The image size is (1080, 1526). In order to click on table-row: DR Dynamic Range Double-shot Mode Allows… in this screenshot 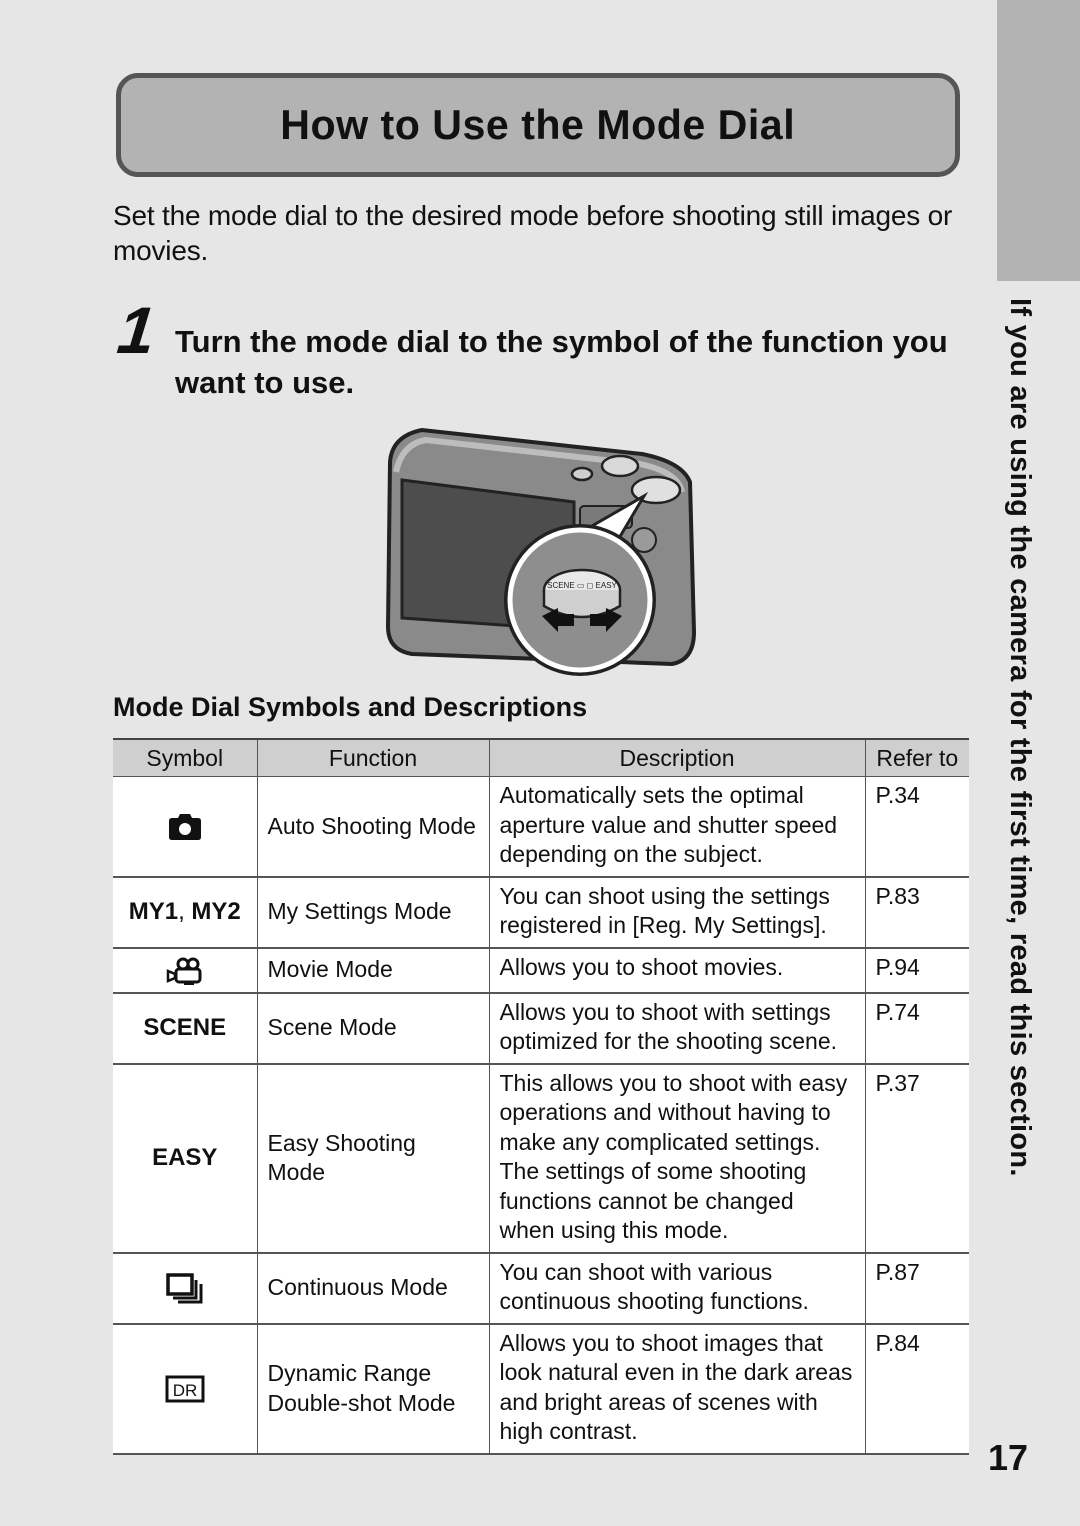, I will do `click(541, 1389)`.